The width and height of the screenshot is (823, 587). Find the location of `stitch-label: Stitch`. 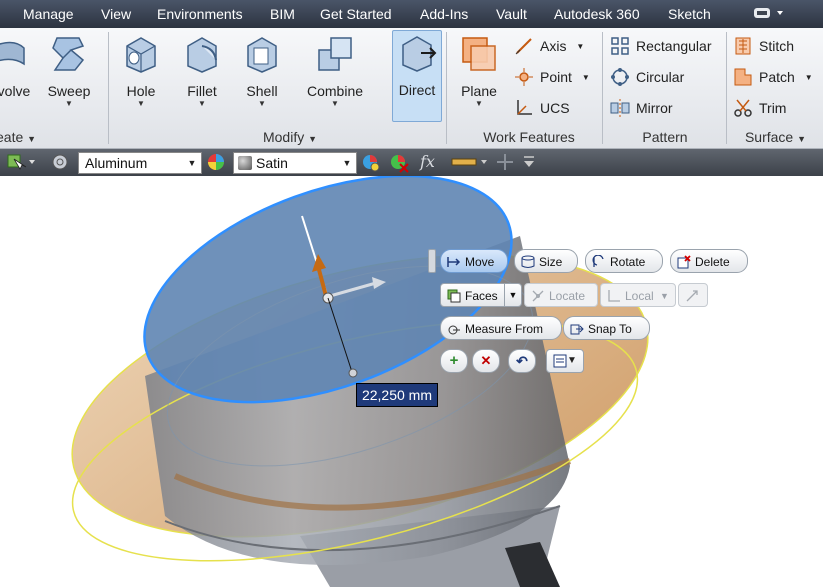

stitch-label: Stitch is located at coordinates (777, 46).